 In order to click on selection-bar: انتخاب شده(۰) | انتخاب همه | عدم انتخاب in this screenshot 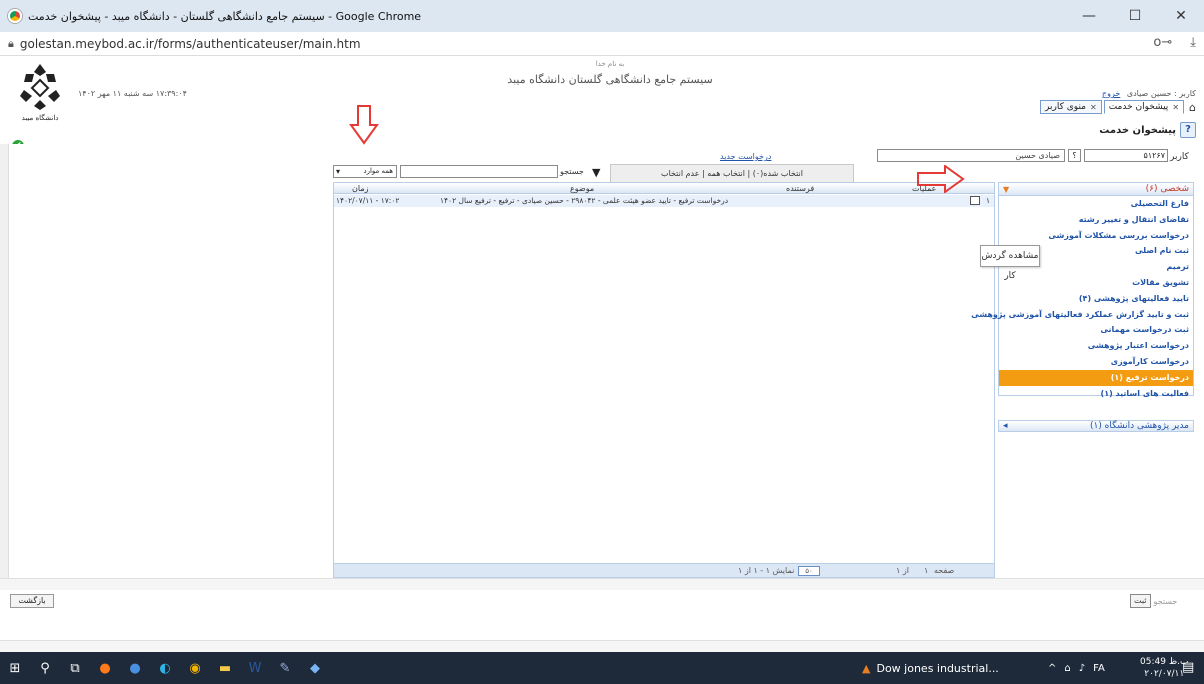, I will do `click(732, 174)`.